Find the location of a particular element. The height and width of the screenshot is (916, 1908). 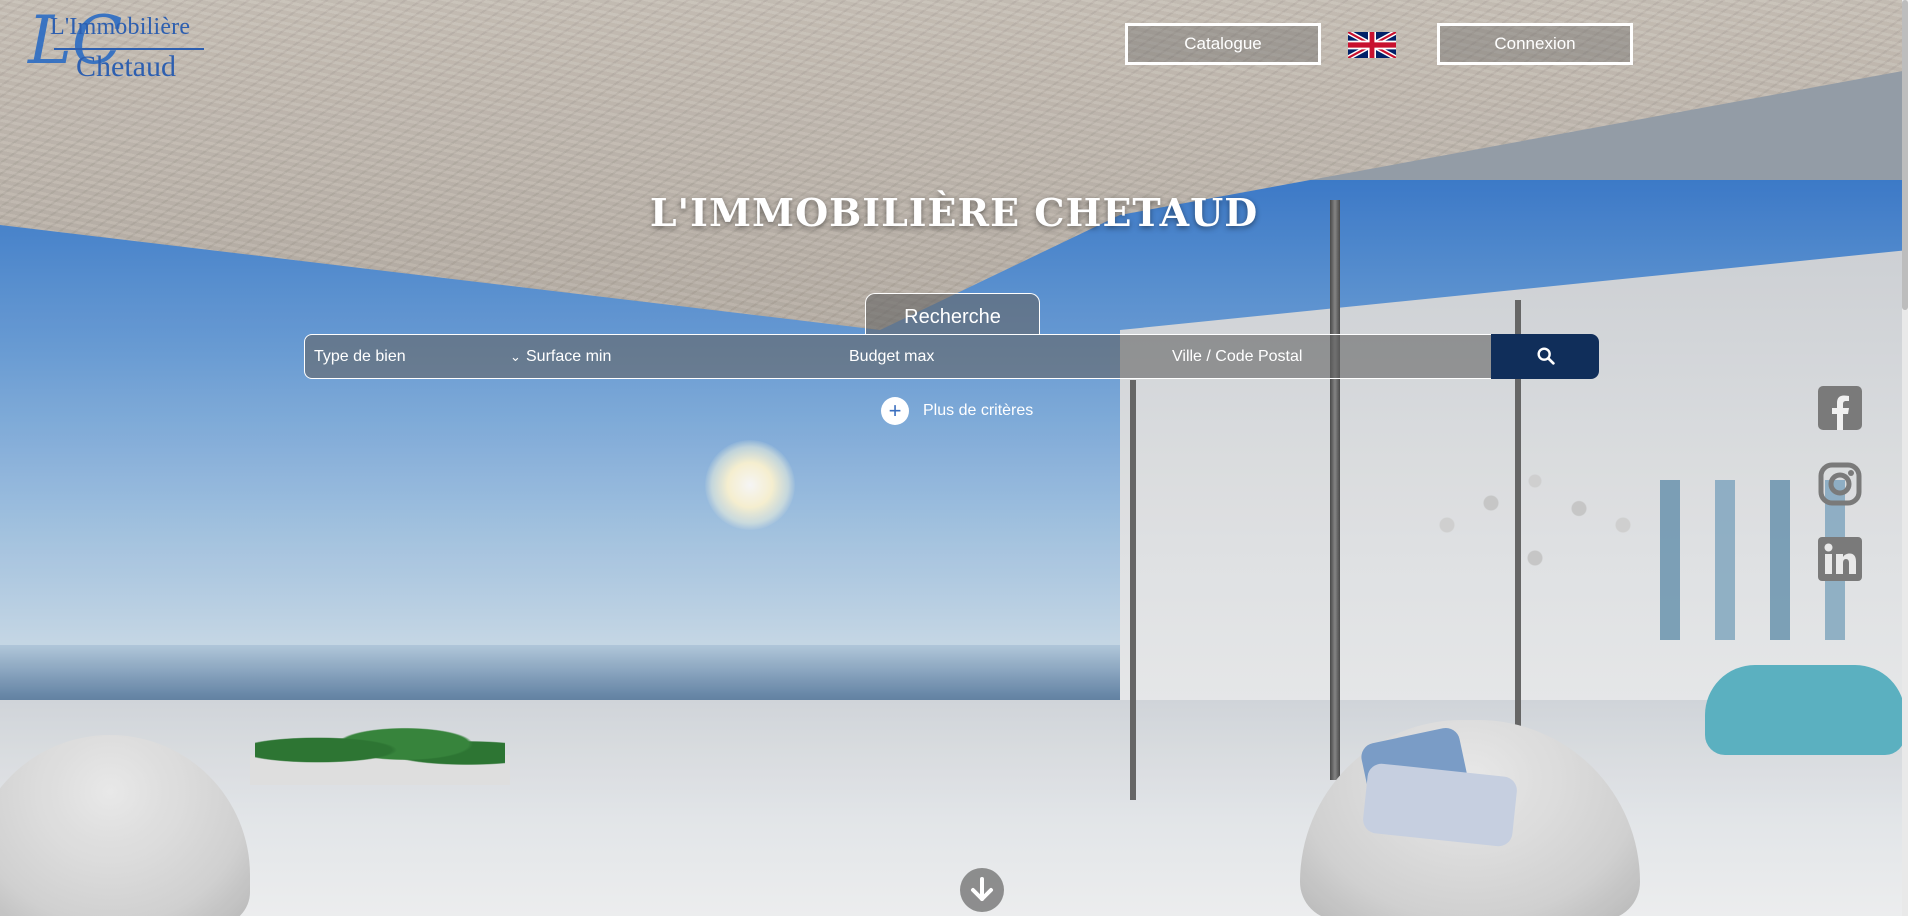

more-criteria-label: Plus de critères is located at coordinates (978, 410).